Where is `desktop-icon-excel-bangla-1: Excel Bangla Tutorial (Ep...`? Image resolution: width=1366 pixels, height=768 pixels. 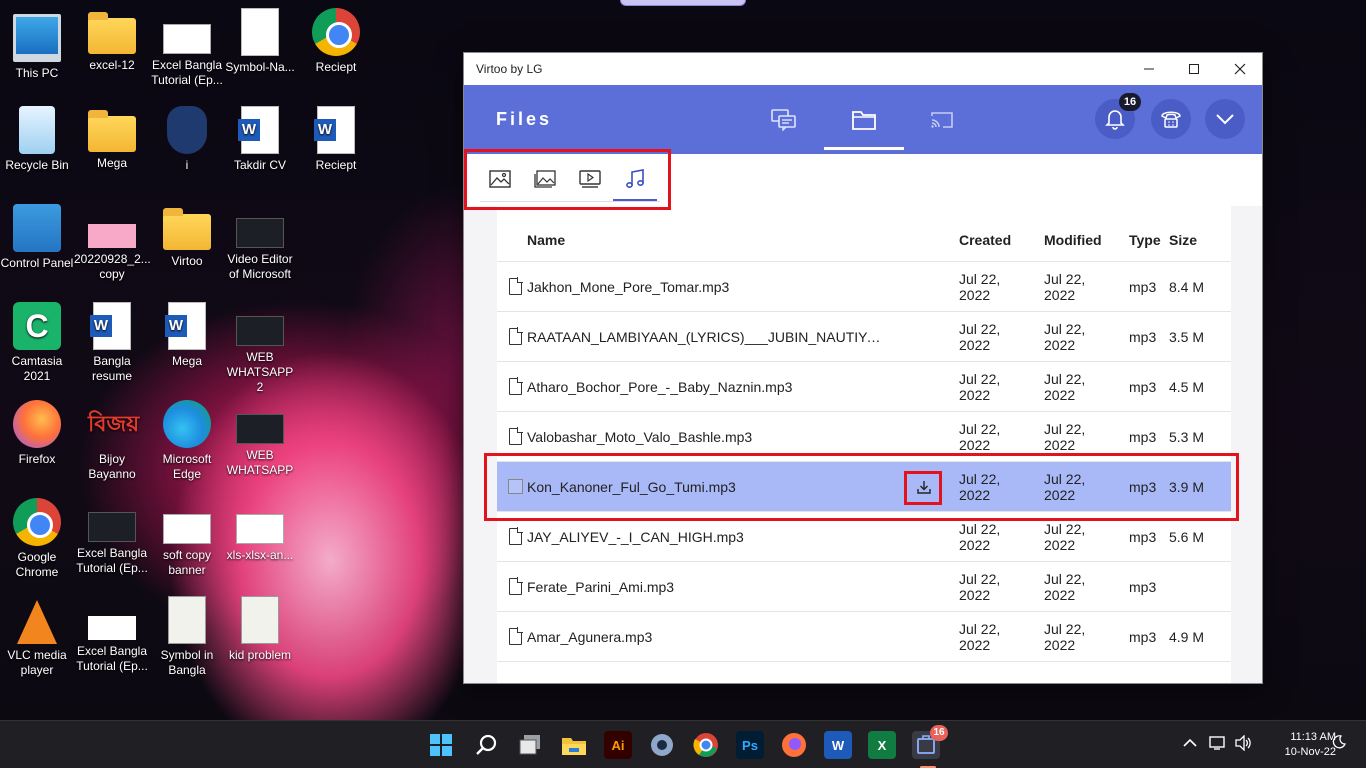 desktop-icon-excel-bangla-1: Excel Bangla Tutorial (Ep... is located at coordinates (187, 48).